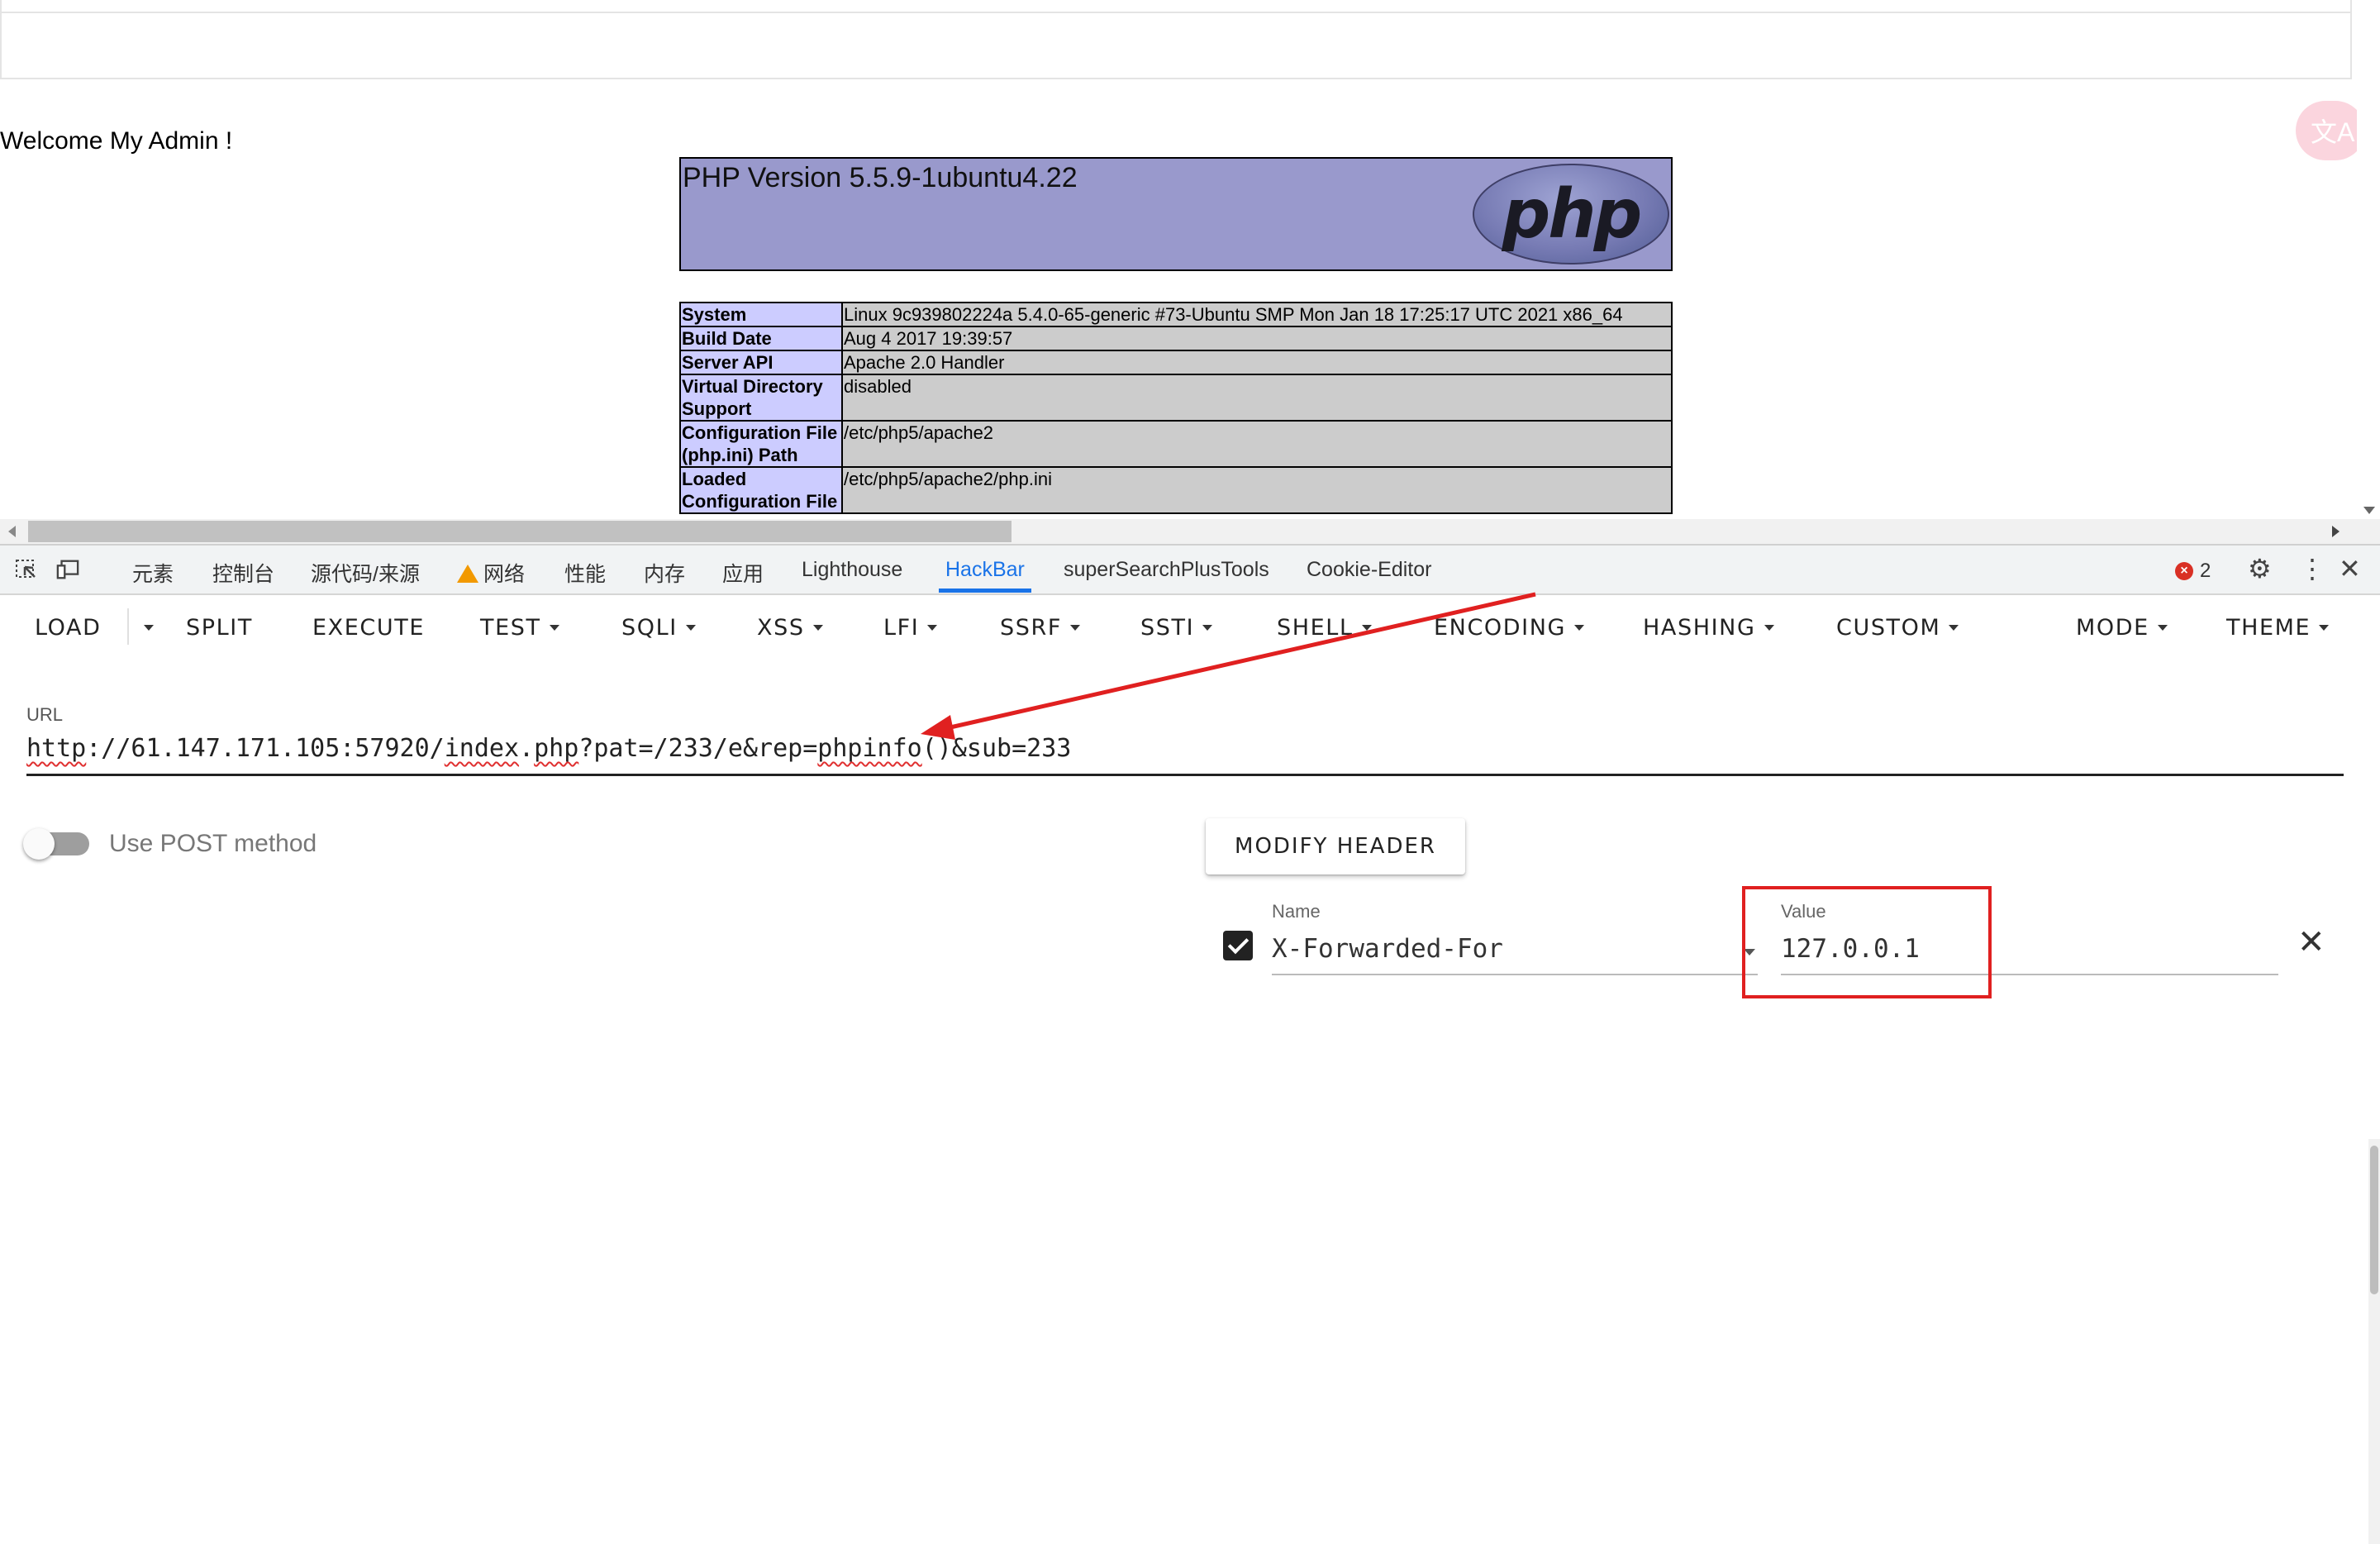 The image size is (2380, 1544). I want to click on translate-button: 文A, so click(2330, 131).